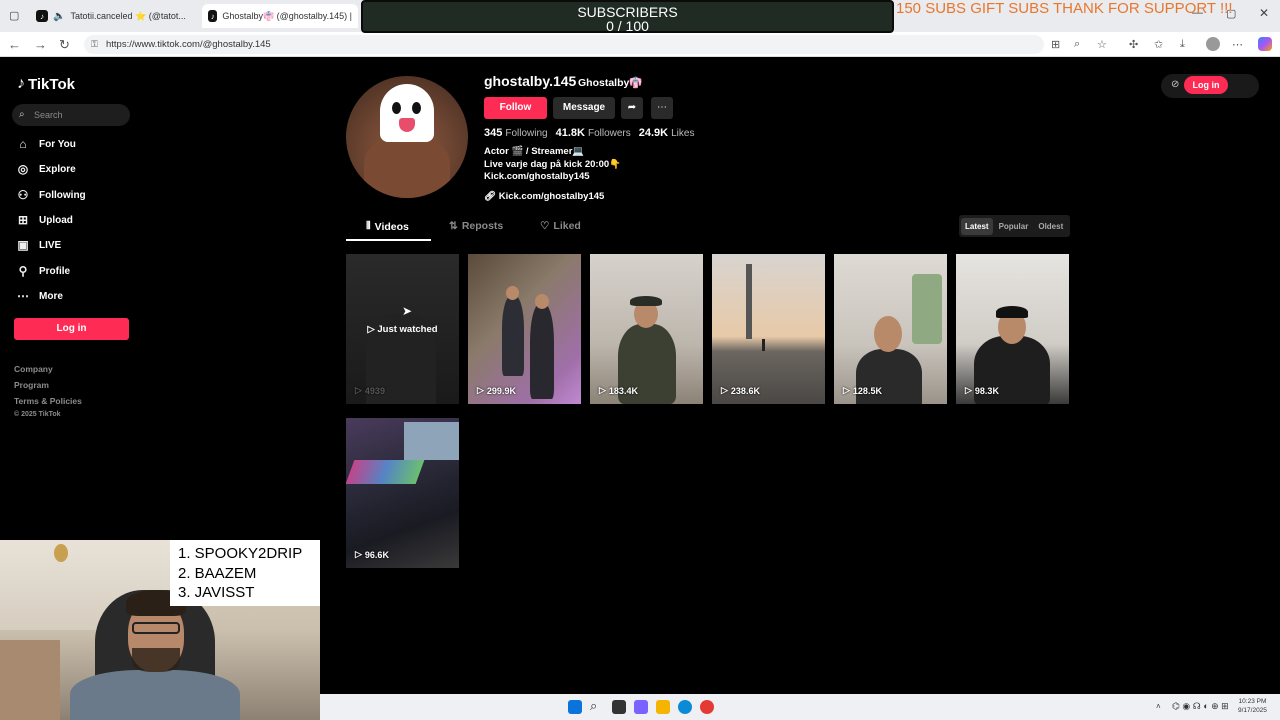 This screenshot has height=720, width=1280. Describe the element at coordinates (662, 108) in the screenshot. I see `more-options-icon: ⋯` at that location.